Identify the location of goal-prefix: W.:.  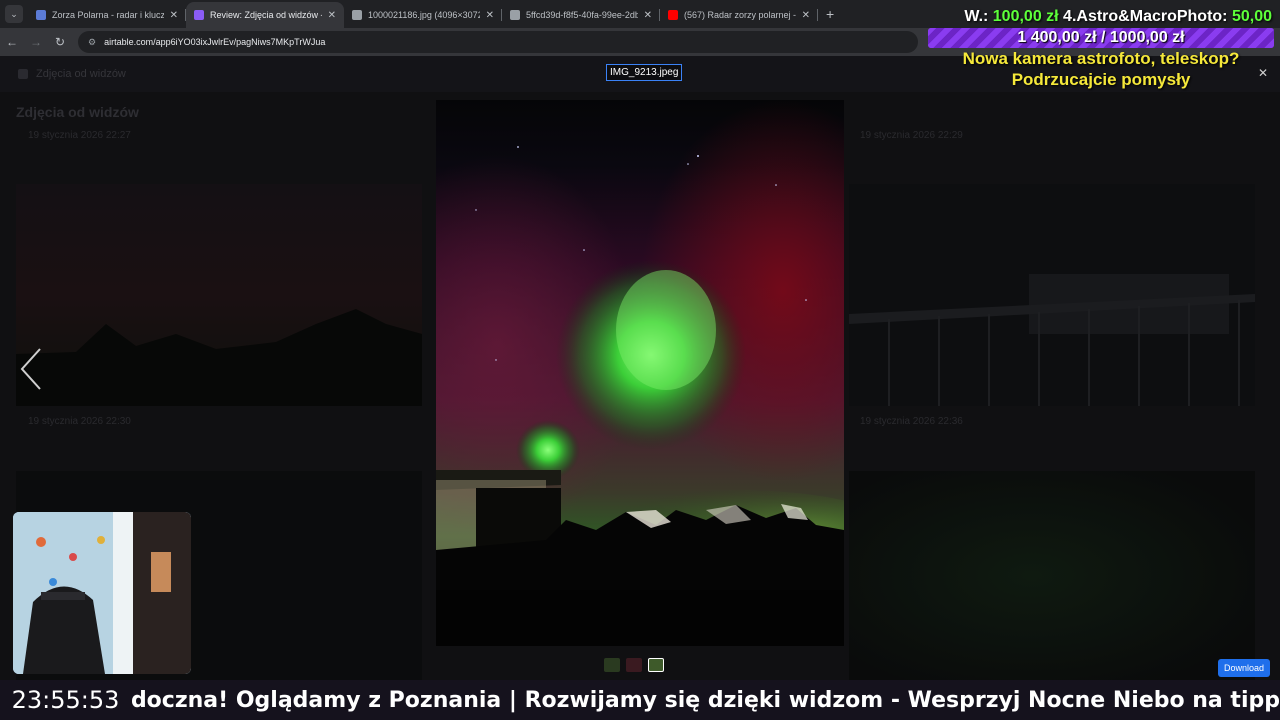
(978, 16).